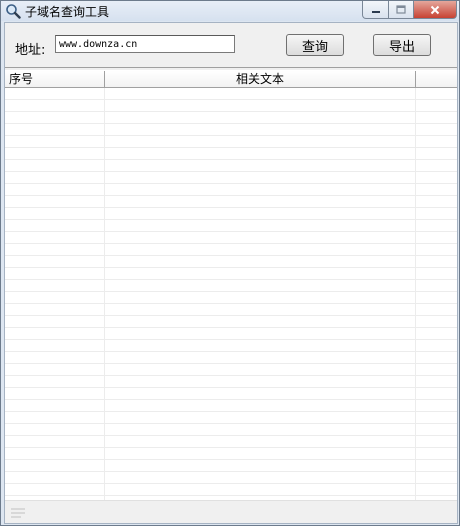 Image resolution: width=460 pixels, height=526 pixels. I want to click on address-input: www.downza.cn, so click(145, 44).